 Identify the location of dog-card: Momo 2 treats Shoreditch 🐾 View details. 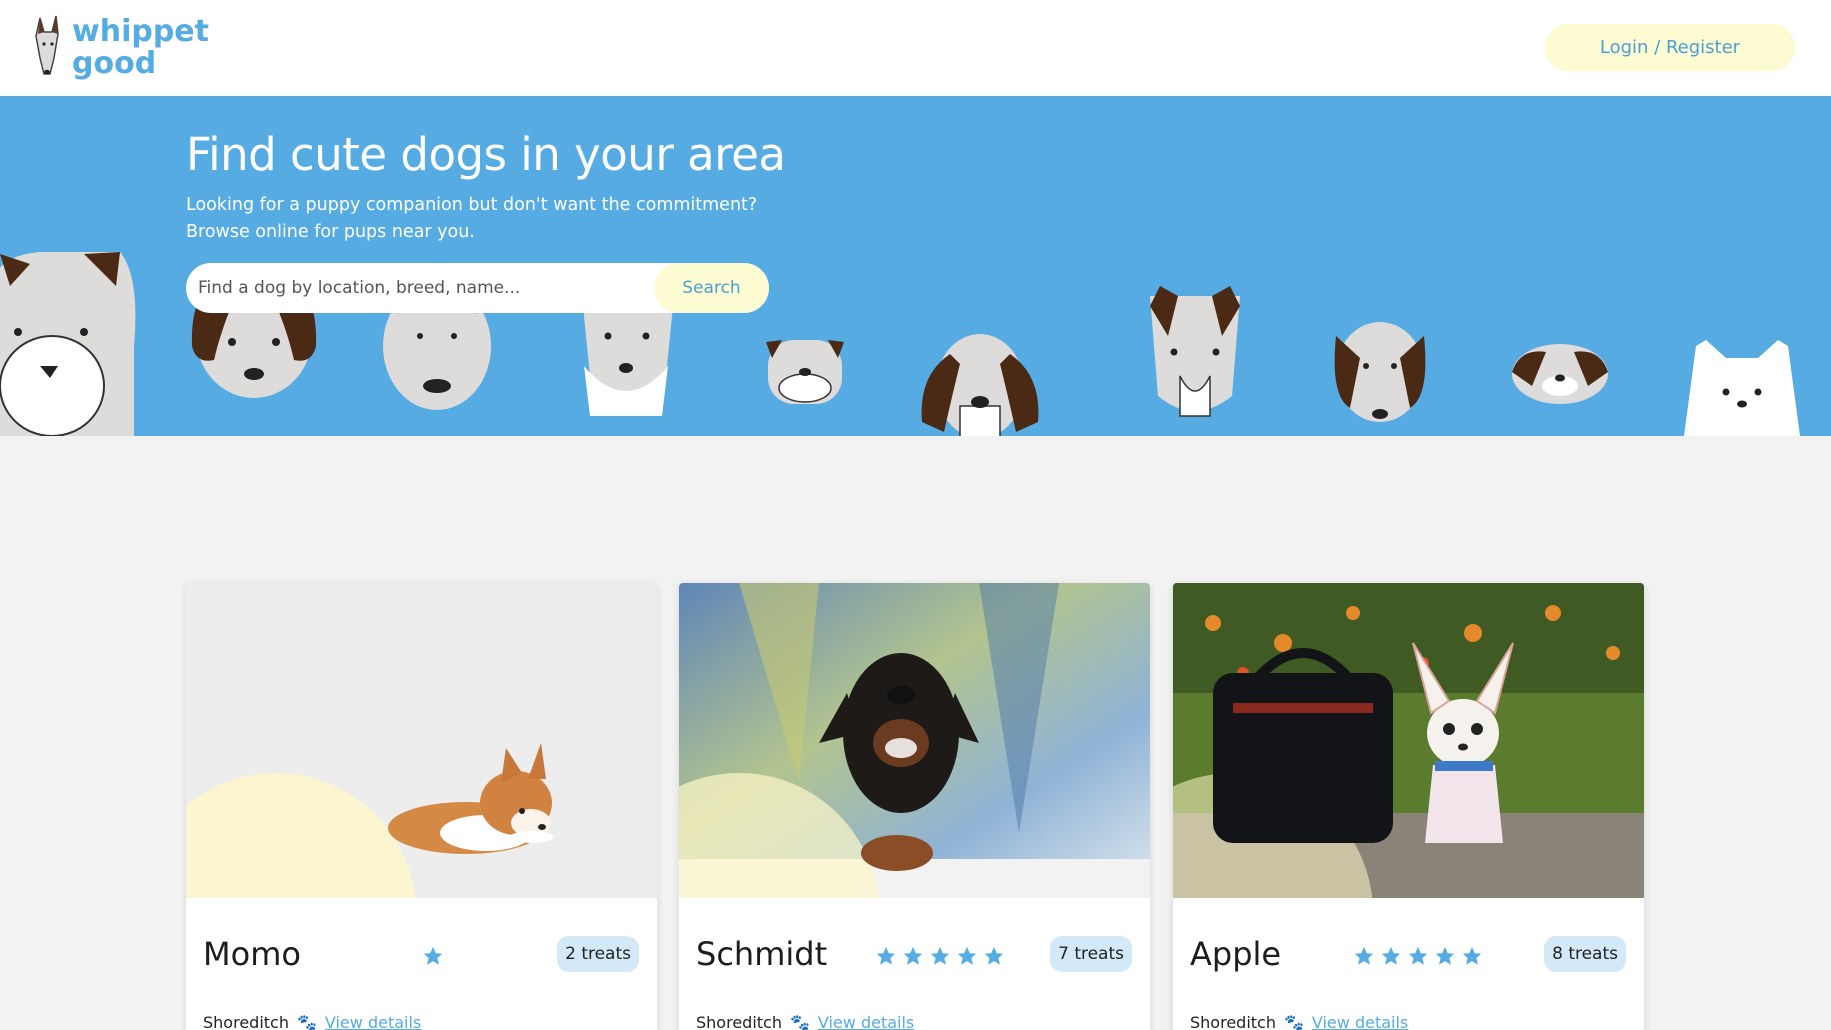
(421, 806).